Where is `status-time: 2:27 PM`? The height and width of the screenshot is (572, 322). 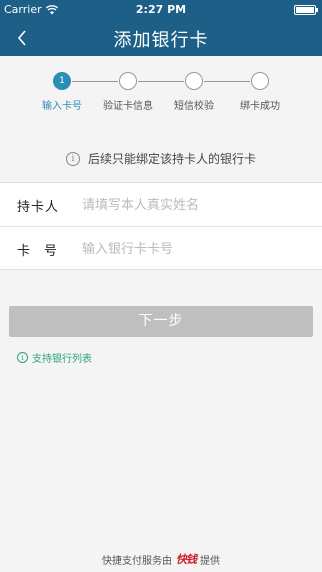
status-time: 2:27 PM is located at coordinates (161, 9).